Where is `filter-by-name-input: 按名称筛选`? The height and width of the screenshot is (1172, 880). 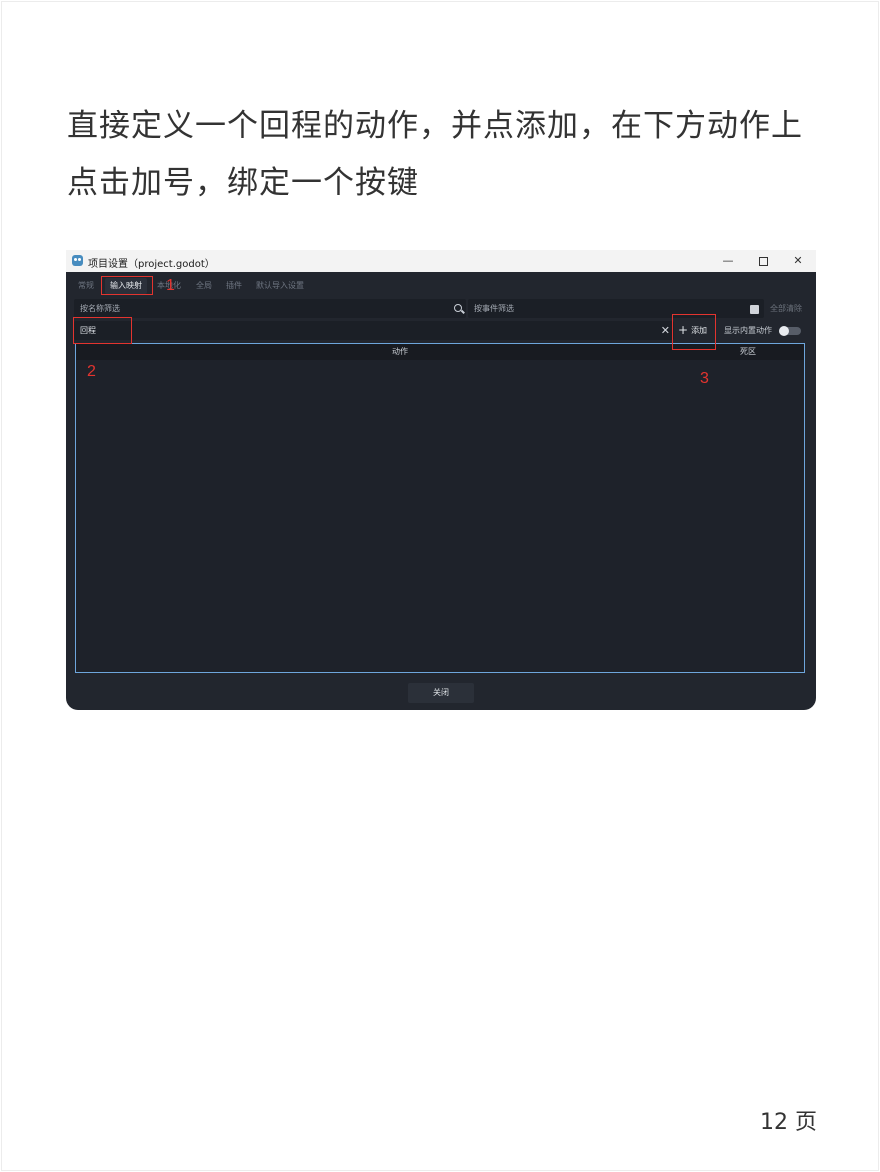
filter-by-name-input: 按名称筛选 is located at coordinates (270, 308).